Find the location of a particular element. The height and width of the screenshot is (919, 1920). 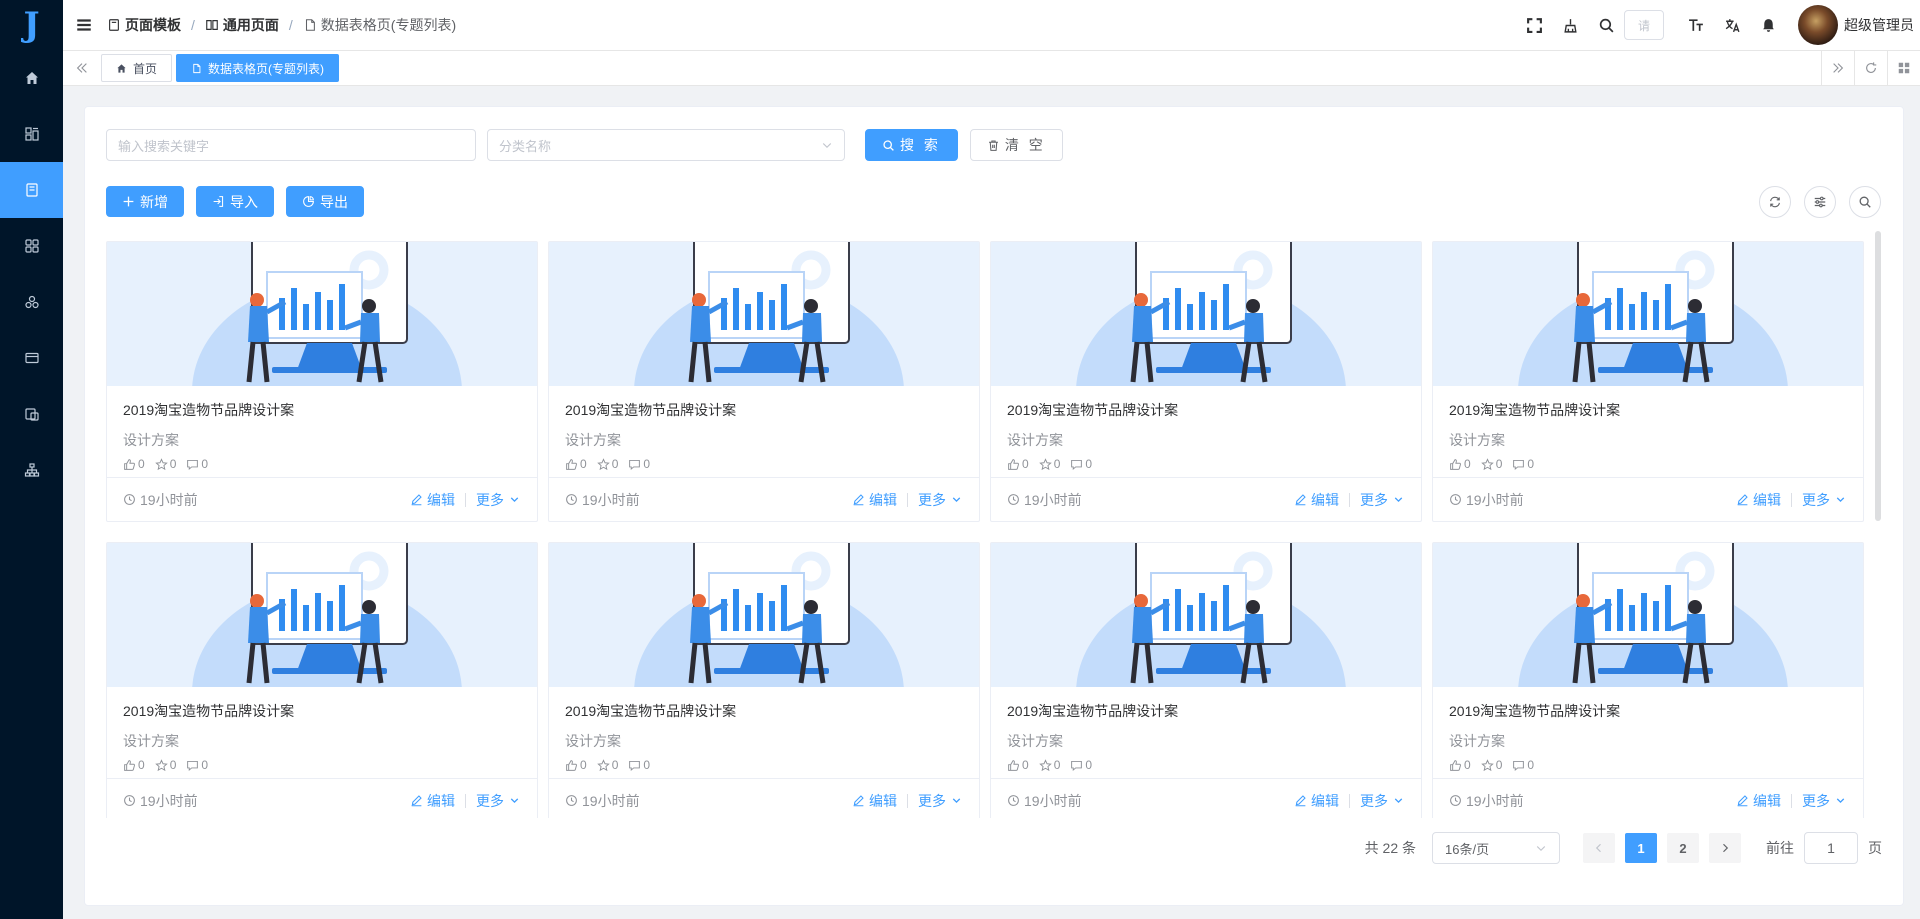

page-size-select: 16条/页 is located at coordinates (1496, 848).